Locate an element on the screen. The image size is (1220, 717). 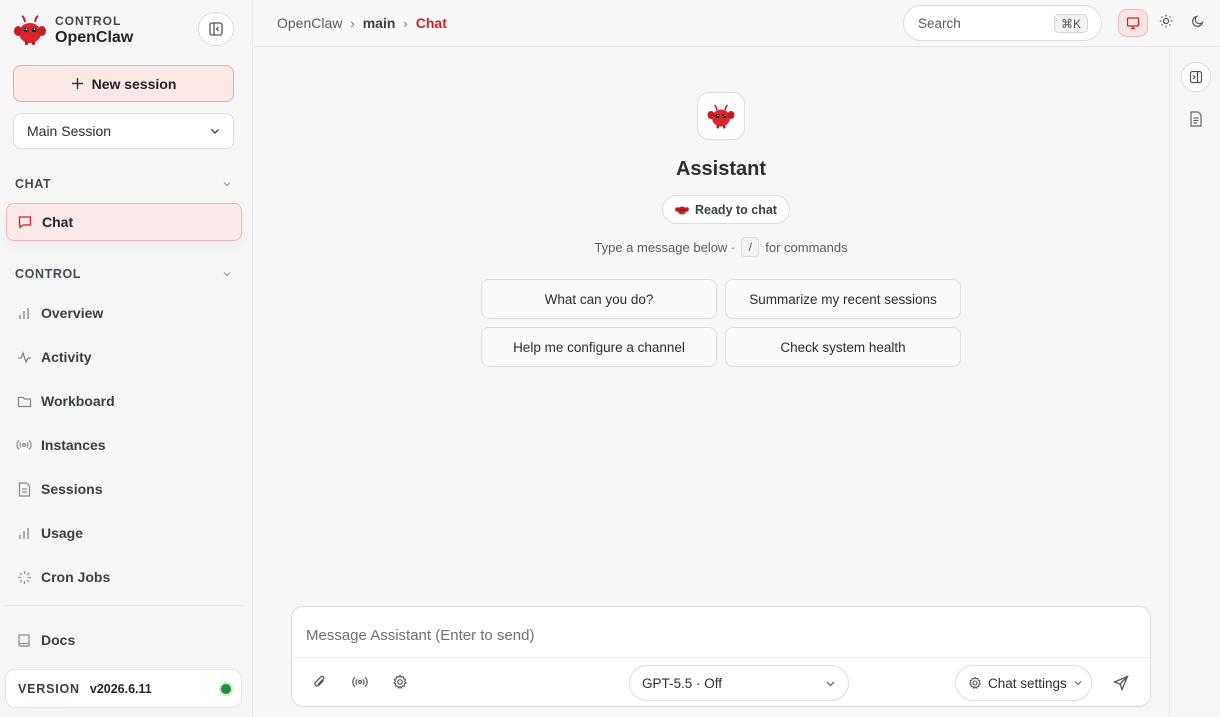
composer-divider is located at coordinates (721, 657).